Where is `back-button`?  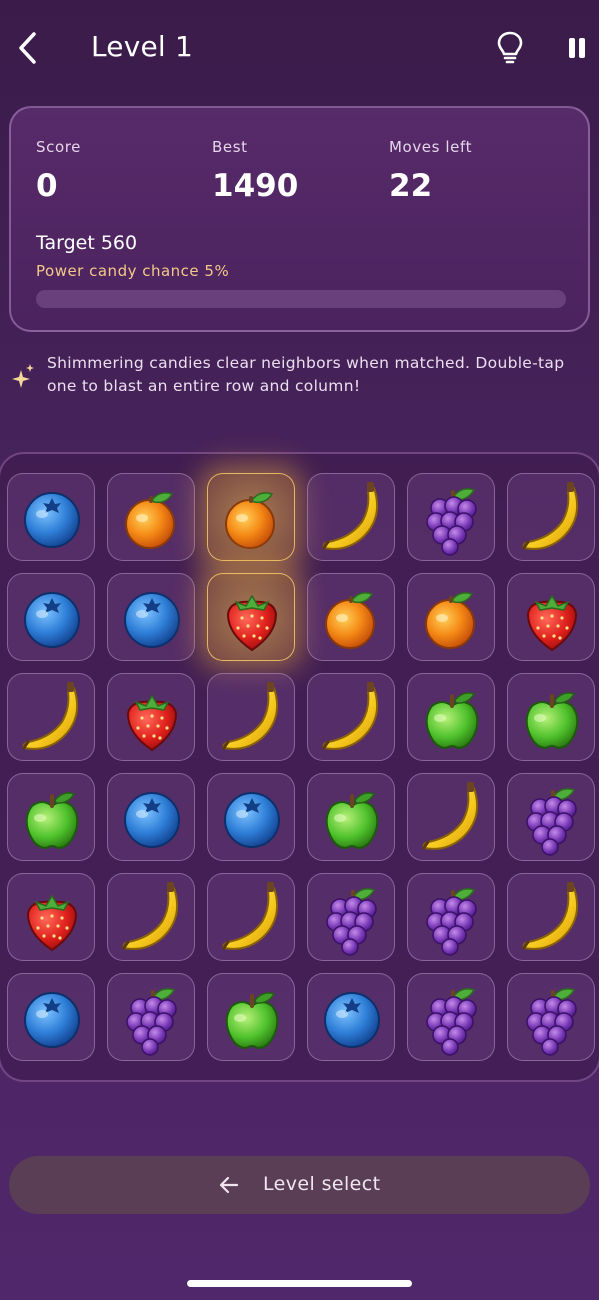 back-button is located at coordinates (29, 48).